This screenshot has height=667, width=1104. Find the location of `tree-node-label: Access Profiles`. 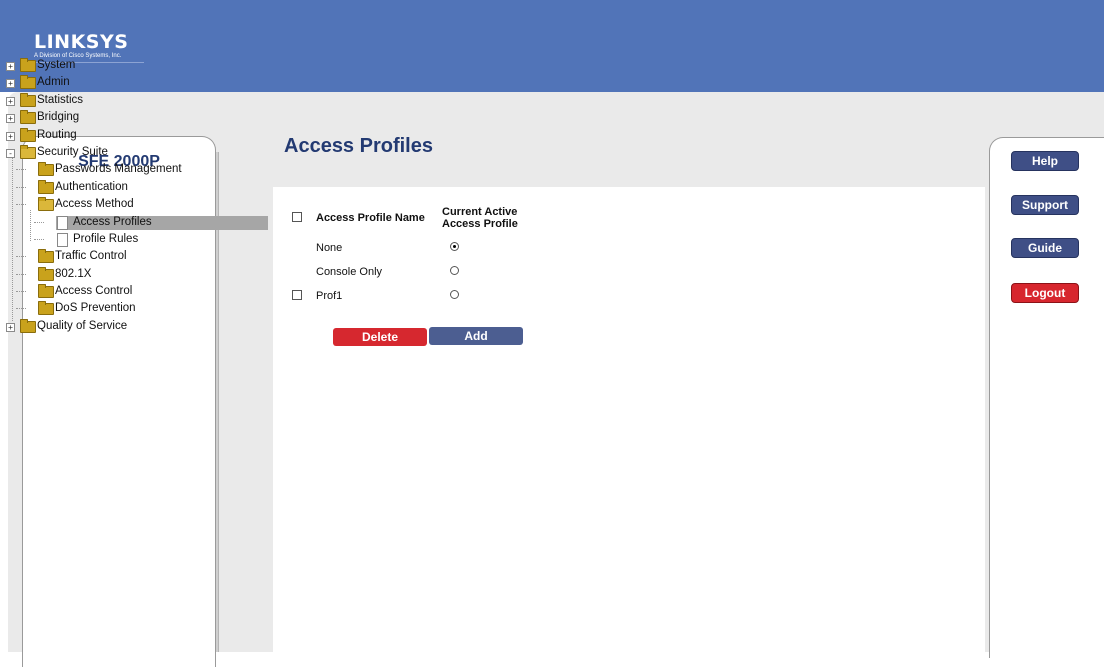

tree-node-label: Access Profiles is located at coordinates (112, 221).